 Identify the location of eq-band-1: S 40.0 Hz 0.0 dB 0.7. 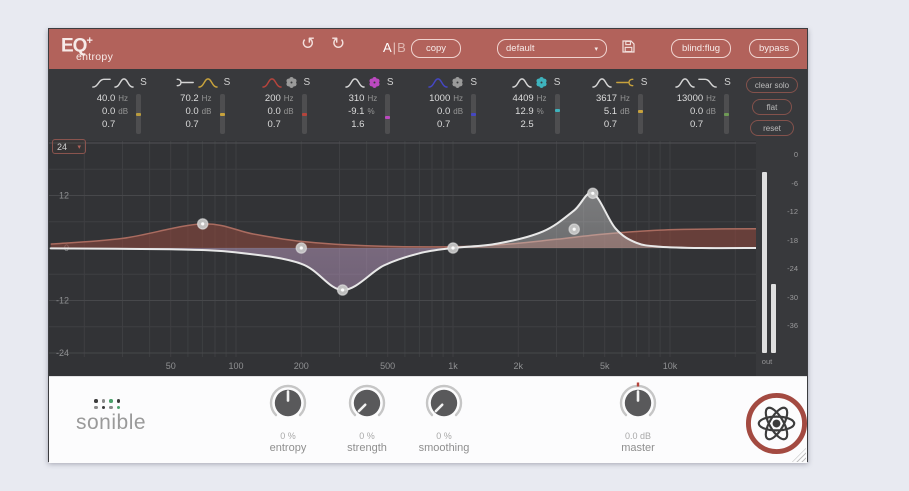
(119, 106).